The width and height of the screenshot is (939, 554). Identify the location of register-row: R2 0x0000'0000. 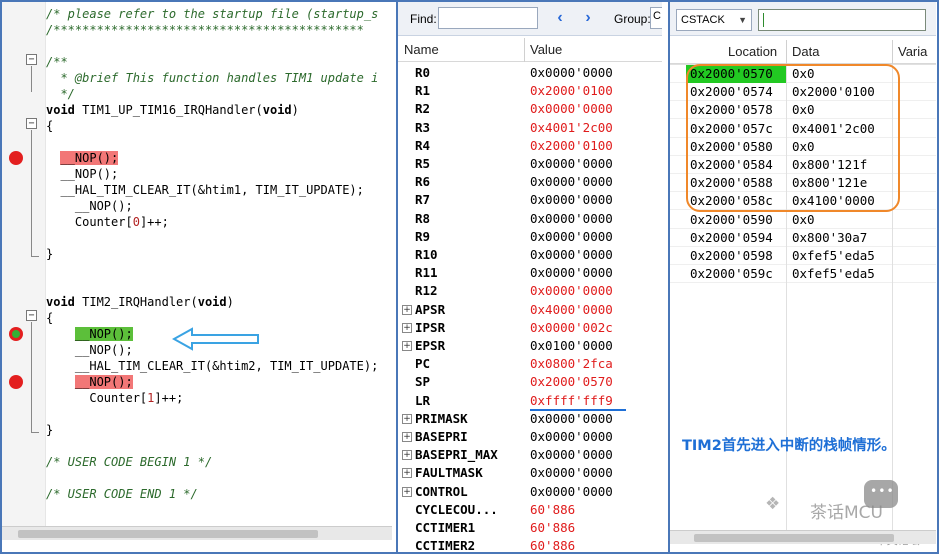
(530, 109).